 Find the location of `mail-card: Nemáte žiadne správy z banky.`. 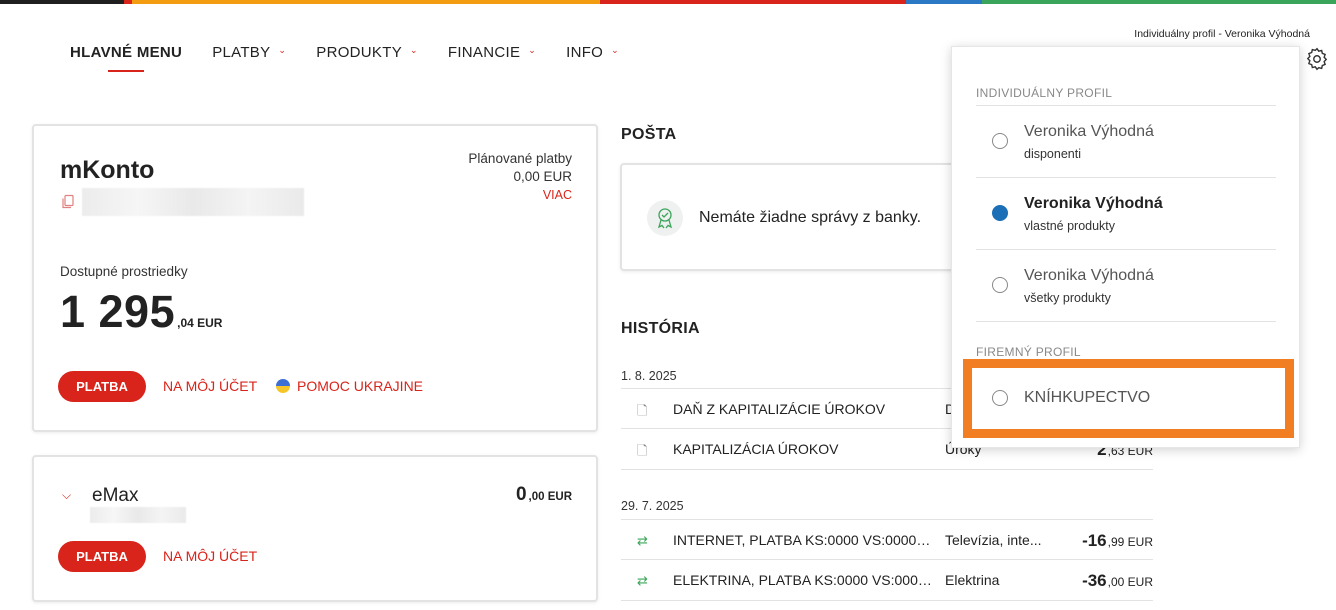

mail-card: Nemáte žiadne správy z banky. is located at coordinates (800, 217).